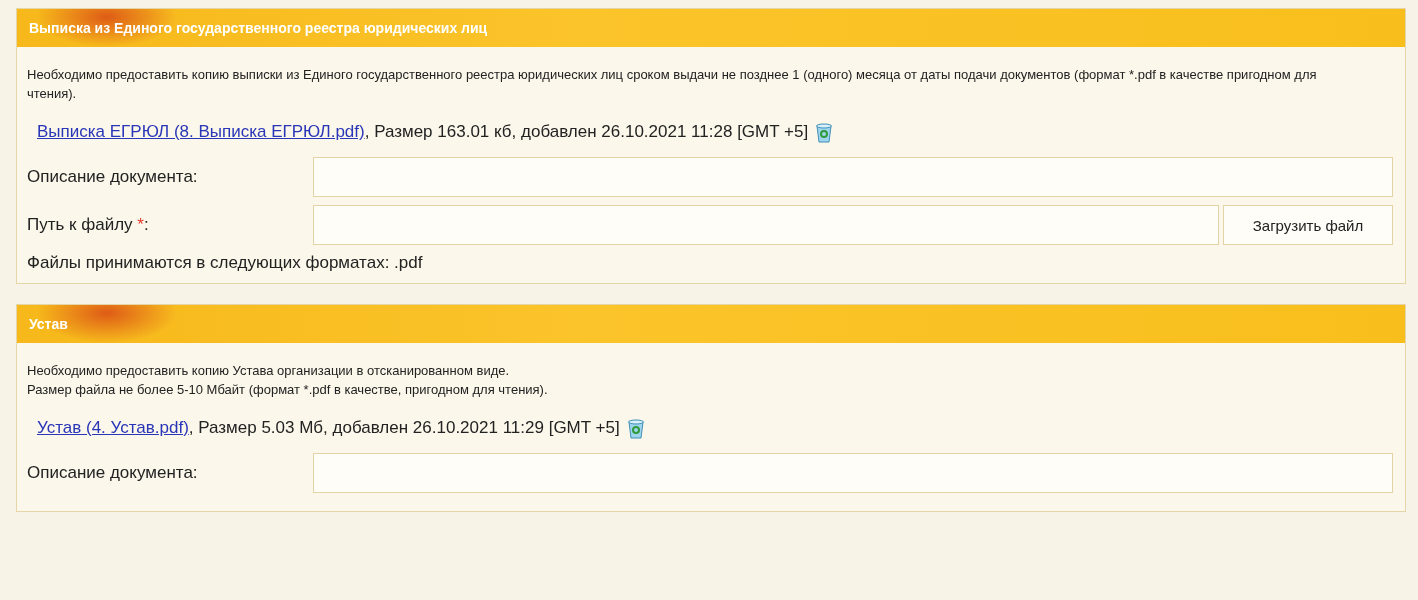 The width and height of the screenshot is (1418, 600). Describe the element at coordinates (225, 263) in the screenshot. I see `formats-note: Файлы принимаются в следующих форматах: .pdf` at that location.